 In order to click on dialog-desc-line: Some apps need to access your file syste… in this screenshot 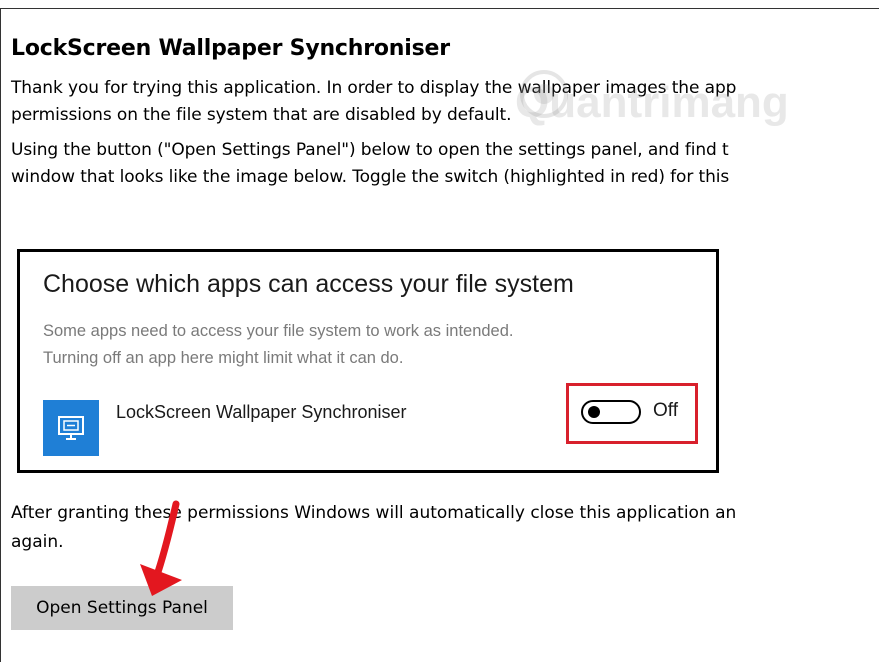, I will do `click(278, 331)`.